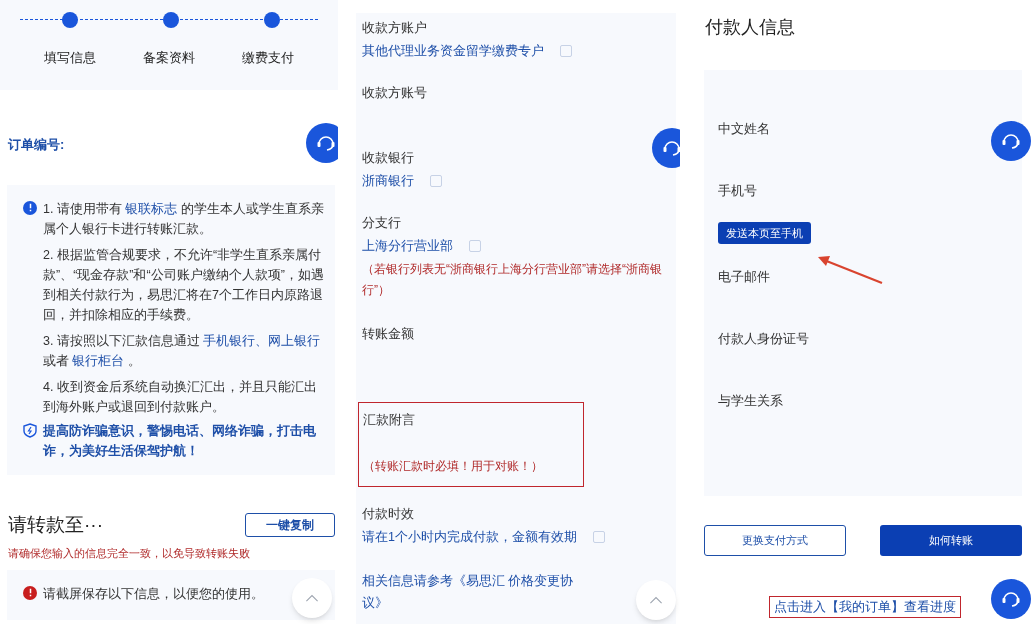  Describe the element at coordinates (153, 593) in the screenshot. I see `tip-text: 请截屏保存以下信息，以便您的使用。` at that location.